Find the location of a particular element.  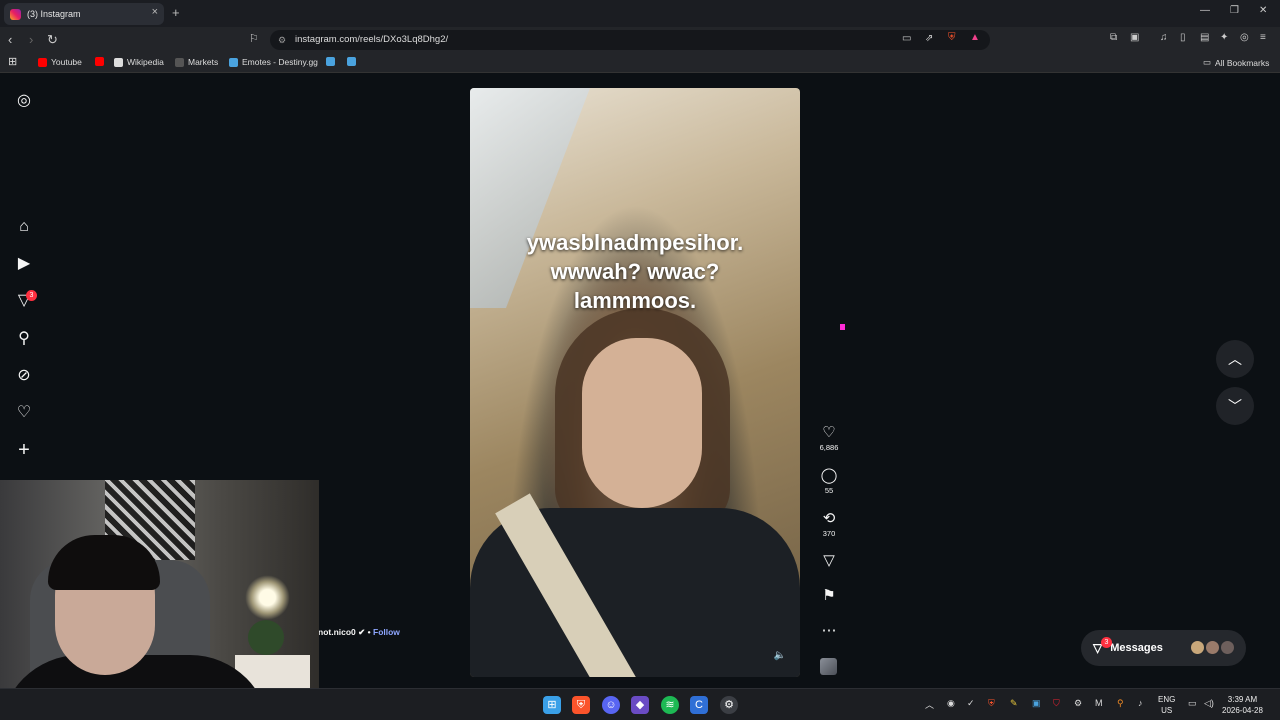

all-bookmarks-label: All Bookmarks is located at coordinates (1242, 62).